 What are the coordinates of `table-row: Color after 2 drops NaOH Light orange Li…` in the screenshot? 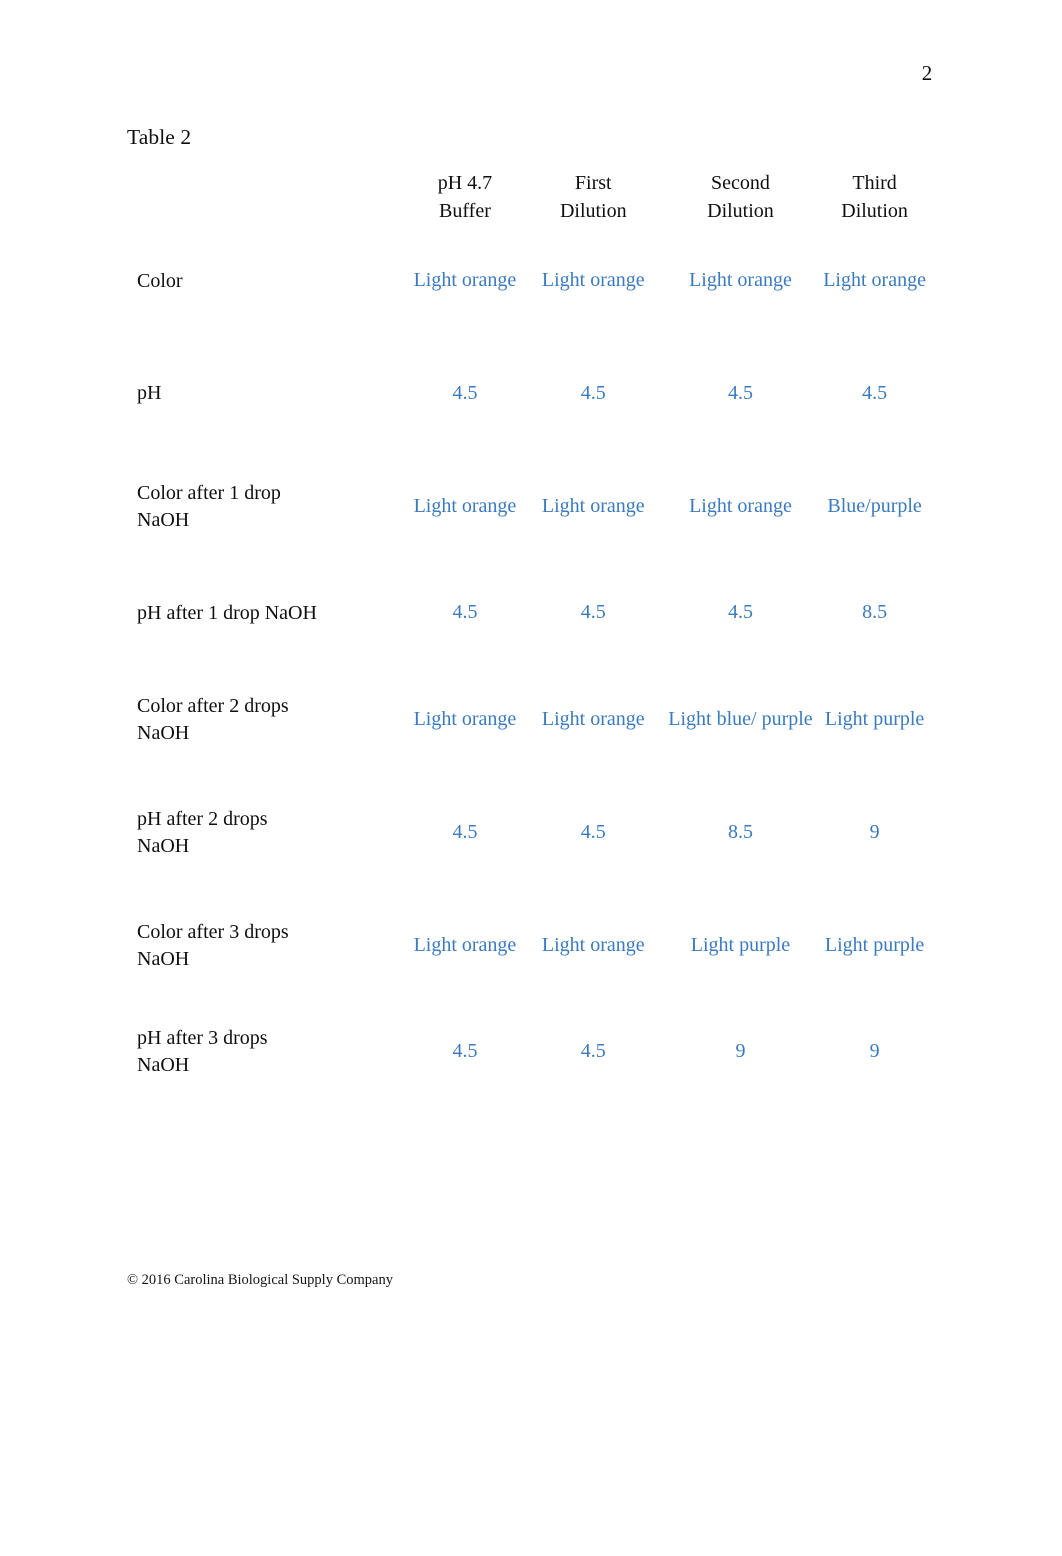 It's located at (532, 719).